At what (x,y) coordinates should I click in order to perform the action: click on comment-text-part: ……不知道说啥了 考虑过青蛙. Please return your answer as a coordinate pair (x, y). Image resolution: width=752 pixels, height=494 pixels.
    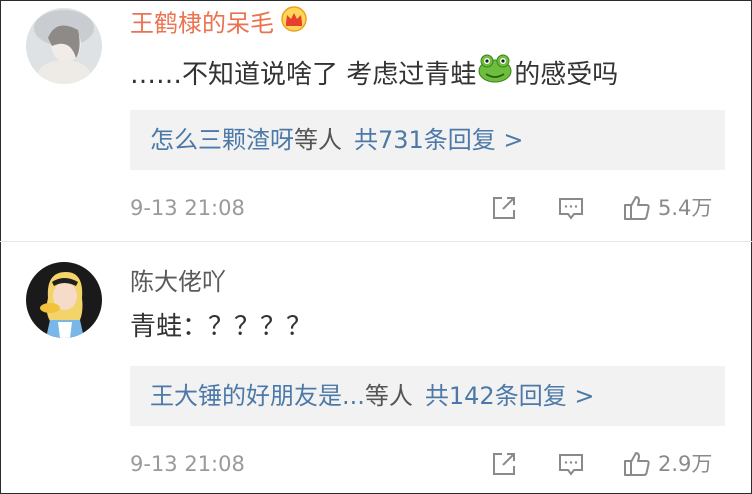
    Looking at the image, I should click on (303, 75).